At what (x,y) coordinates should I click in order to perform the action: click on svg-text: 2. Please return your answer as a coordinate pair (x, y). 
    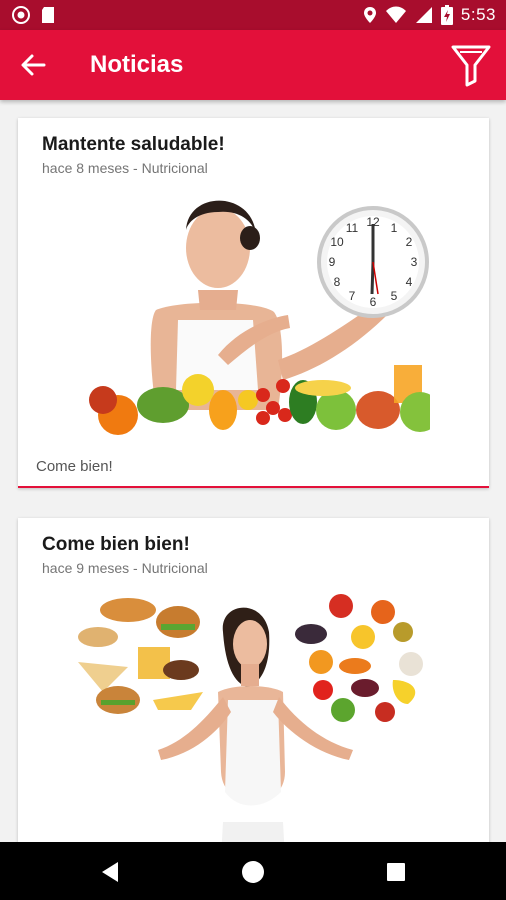
    Looking at the image, I should click on (409, 242).